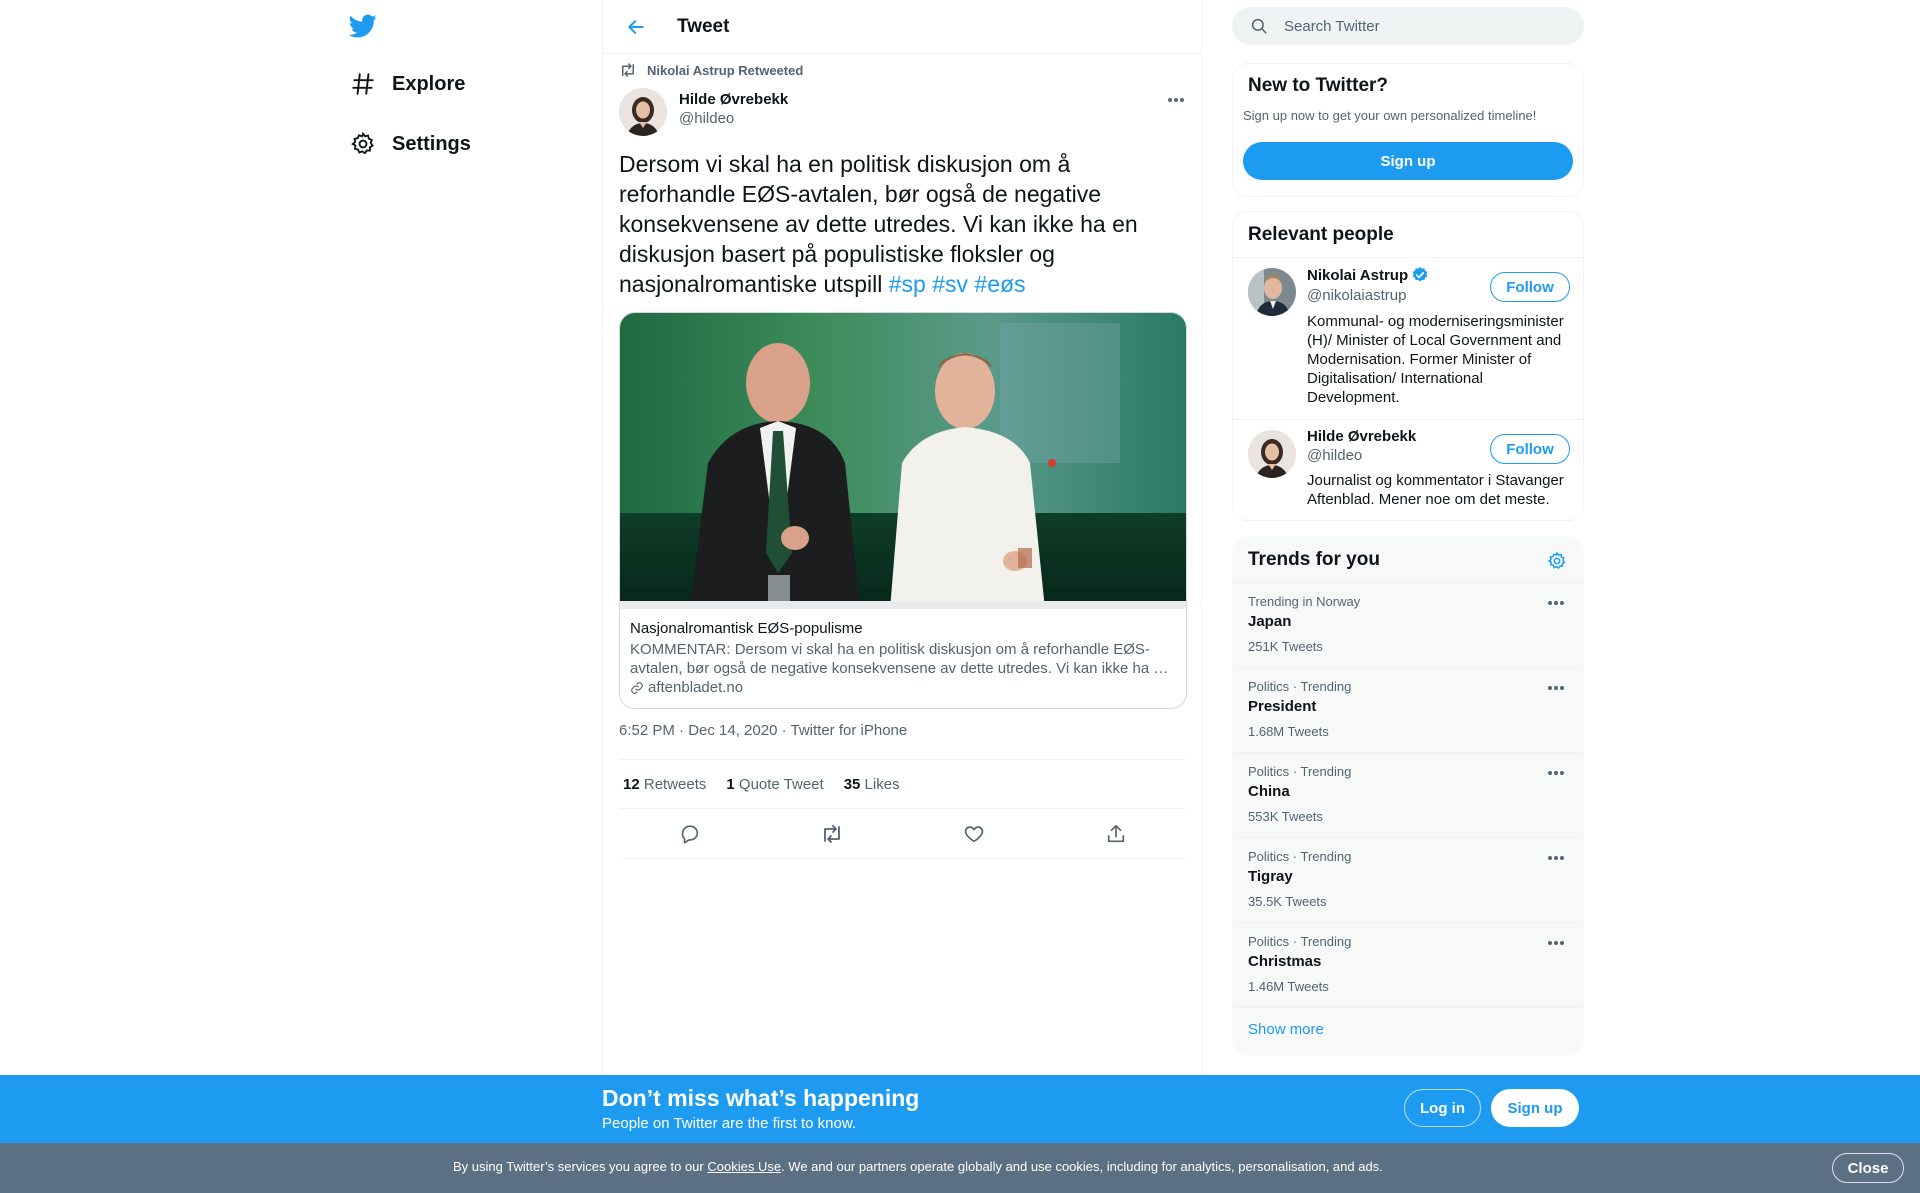  What do you see at coordinates (1285, 961) in the screenshot?
I see `trend-name: Christmas` at bounding box center [1285, 961].